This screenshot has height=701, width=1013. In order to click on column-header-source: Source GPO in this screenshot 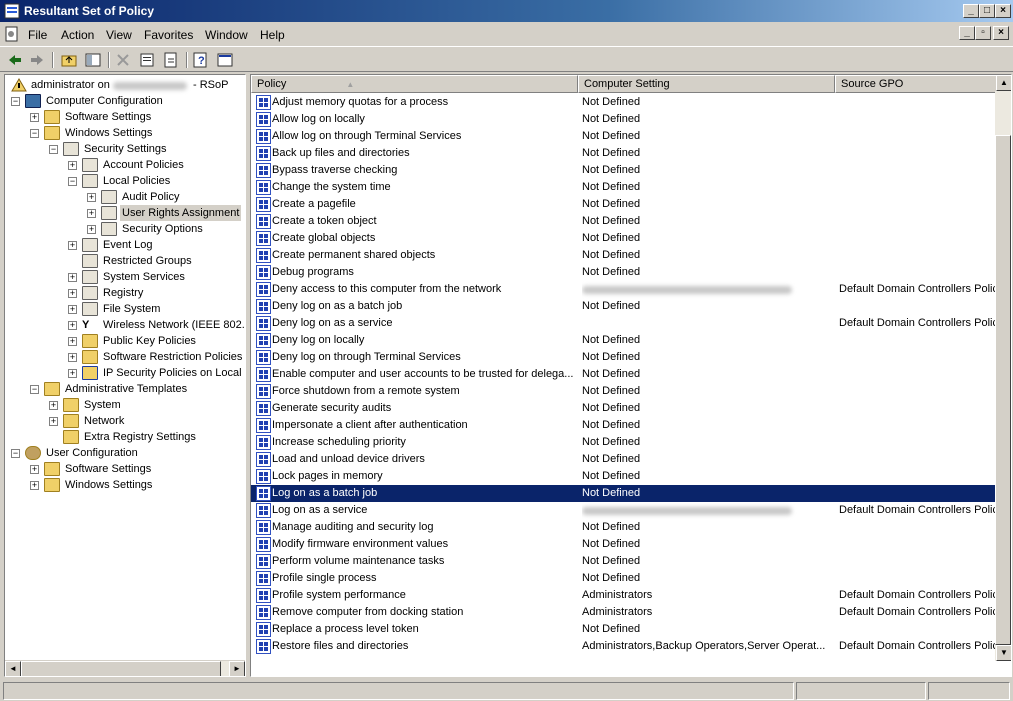, I will do `click(916, 84)`.